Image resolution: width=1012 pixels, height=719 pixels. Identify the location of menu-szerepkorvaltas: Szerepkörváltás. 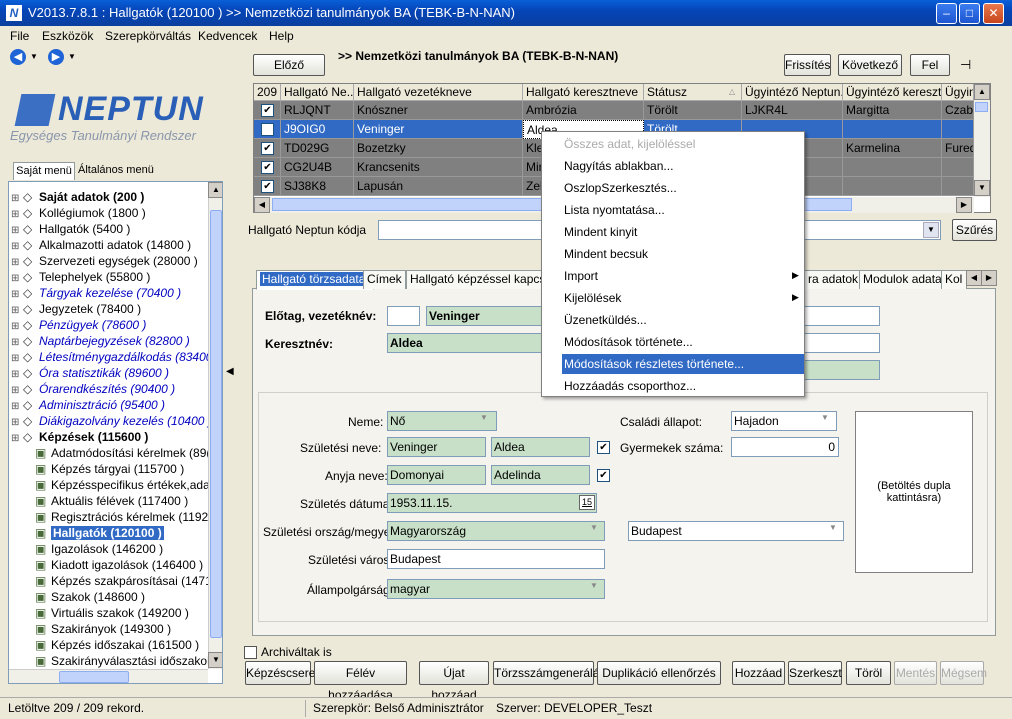
(148, 36).